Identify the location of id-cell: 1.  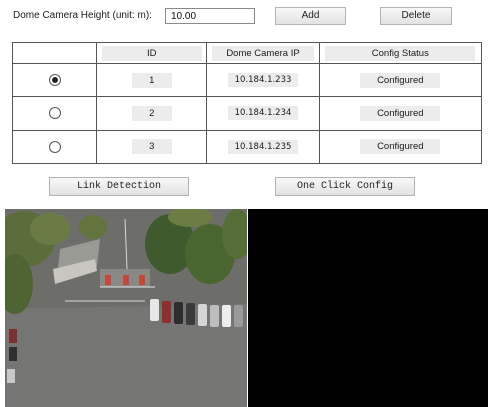
(152, 80).